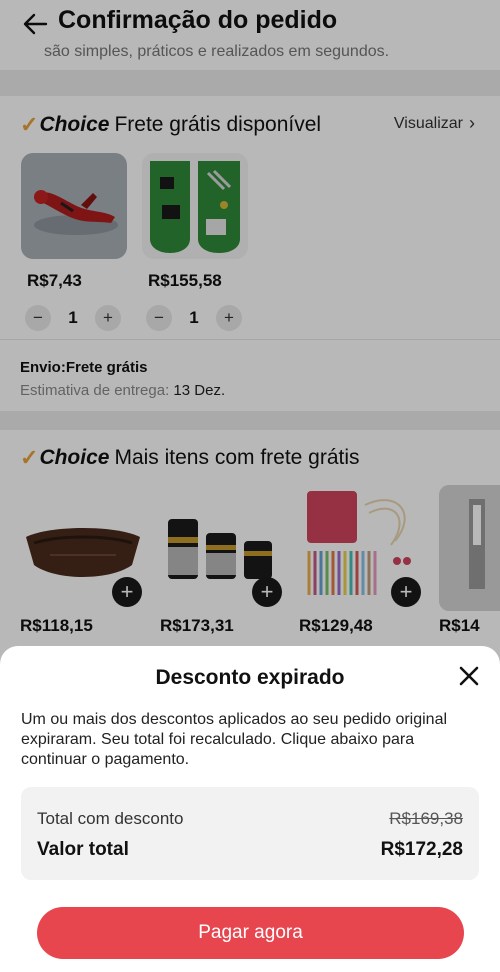  Describe the element at coordinates (469, 676) in the screenshot. I see `close-icon` at that location.